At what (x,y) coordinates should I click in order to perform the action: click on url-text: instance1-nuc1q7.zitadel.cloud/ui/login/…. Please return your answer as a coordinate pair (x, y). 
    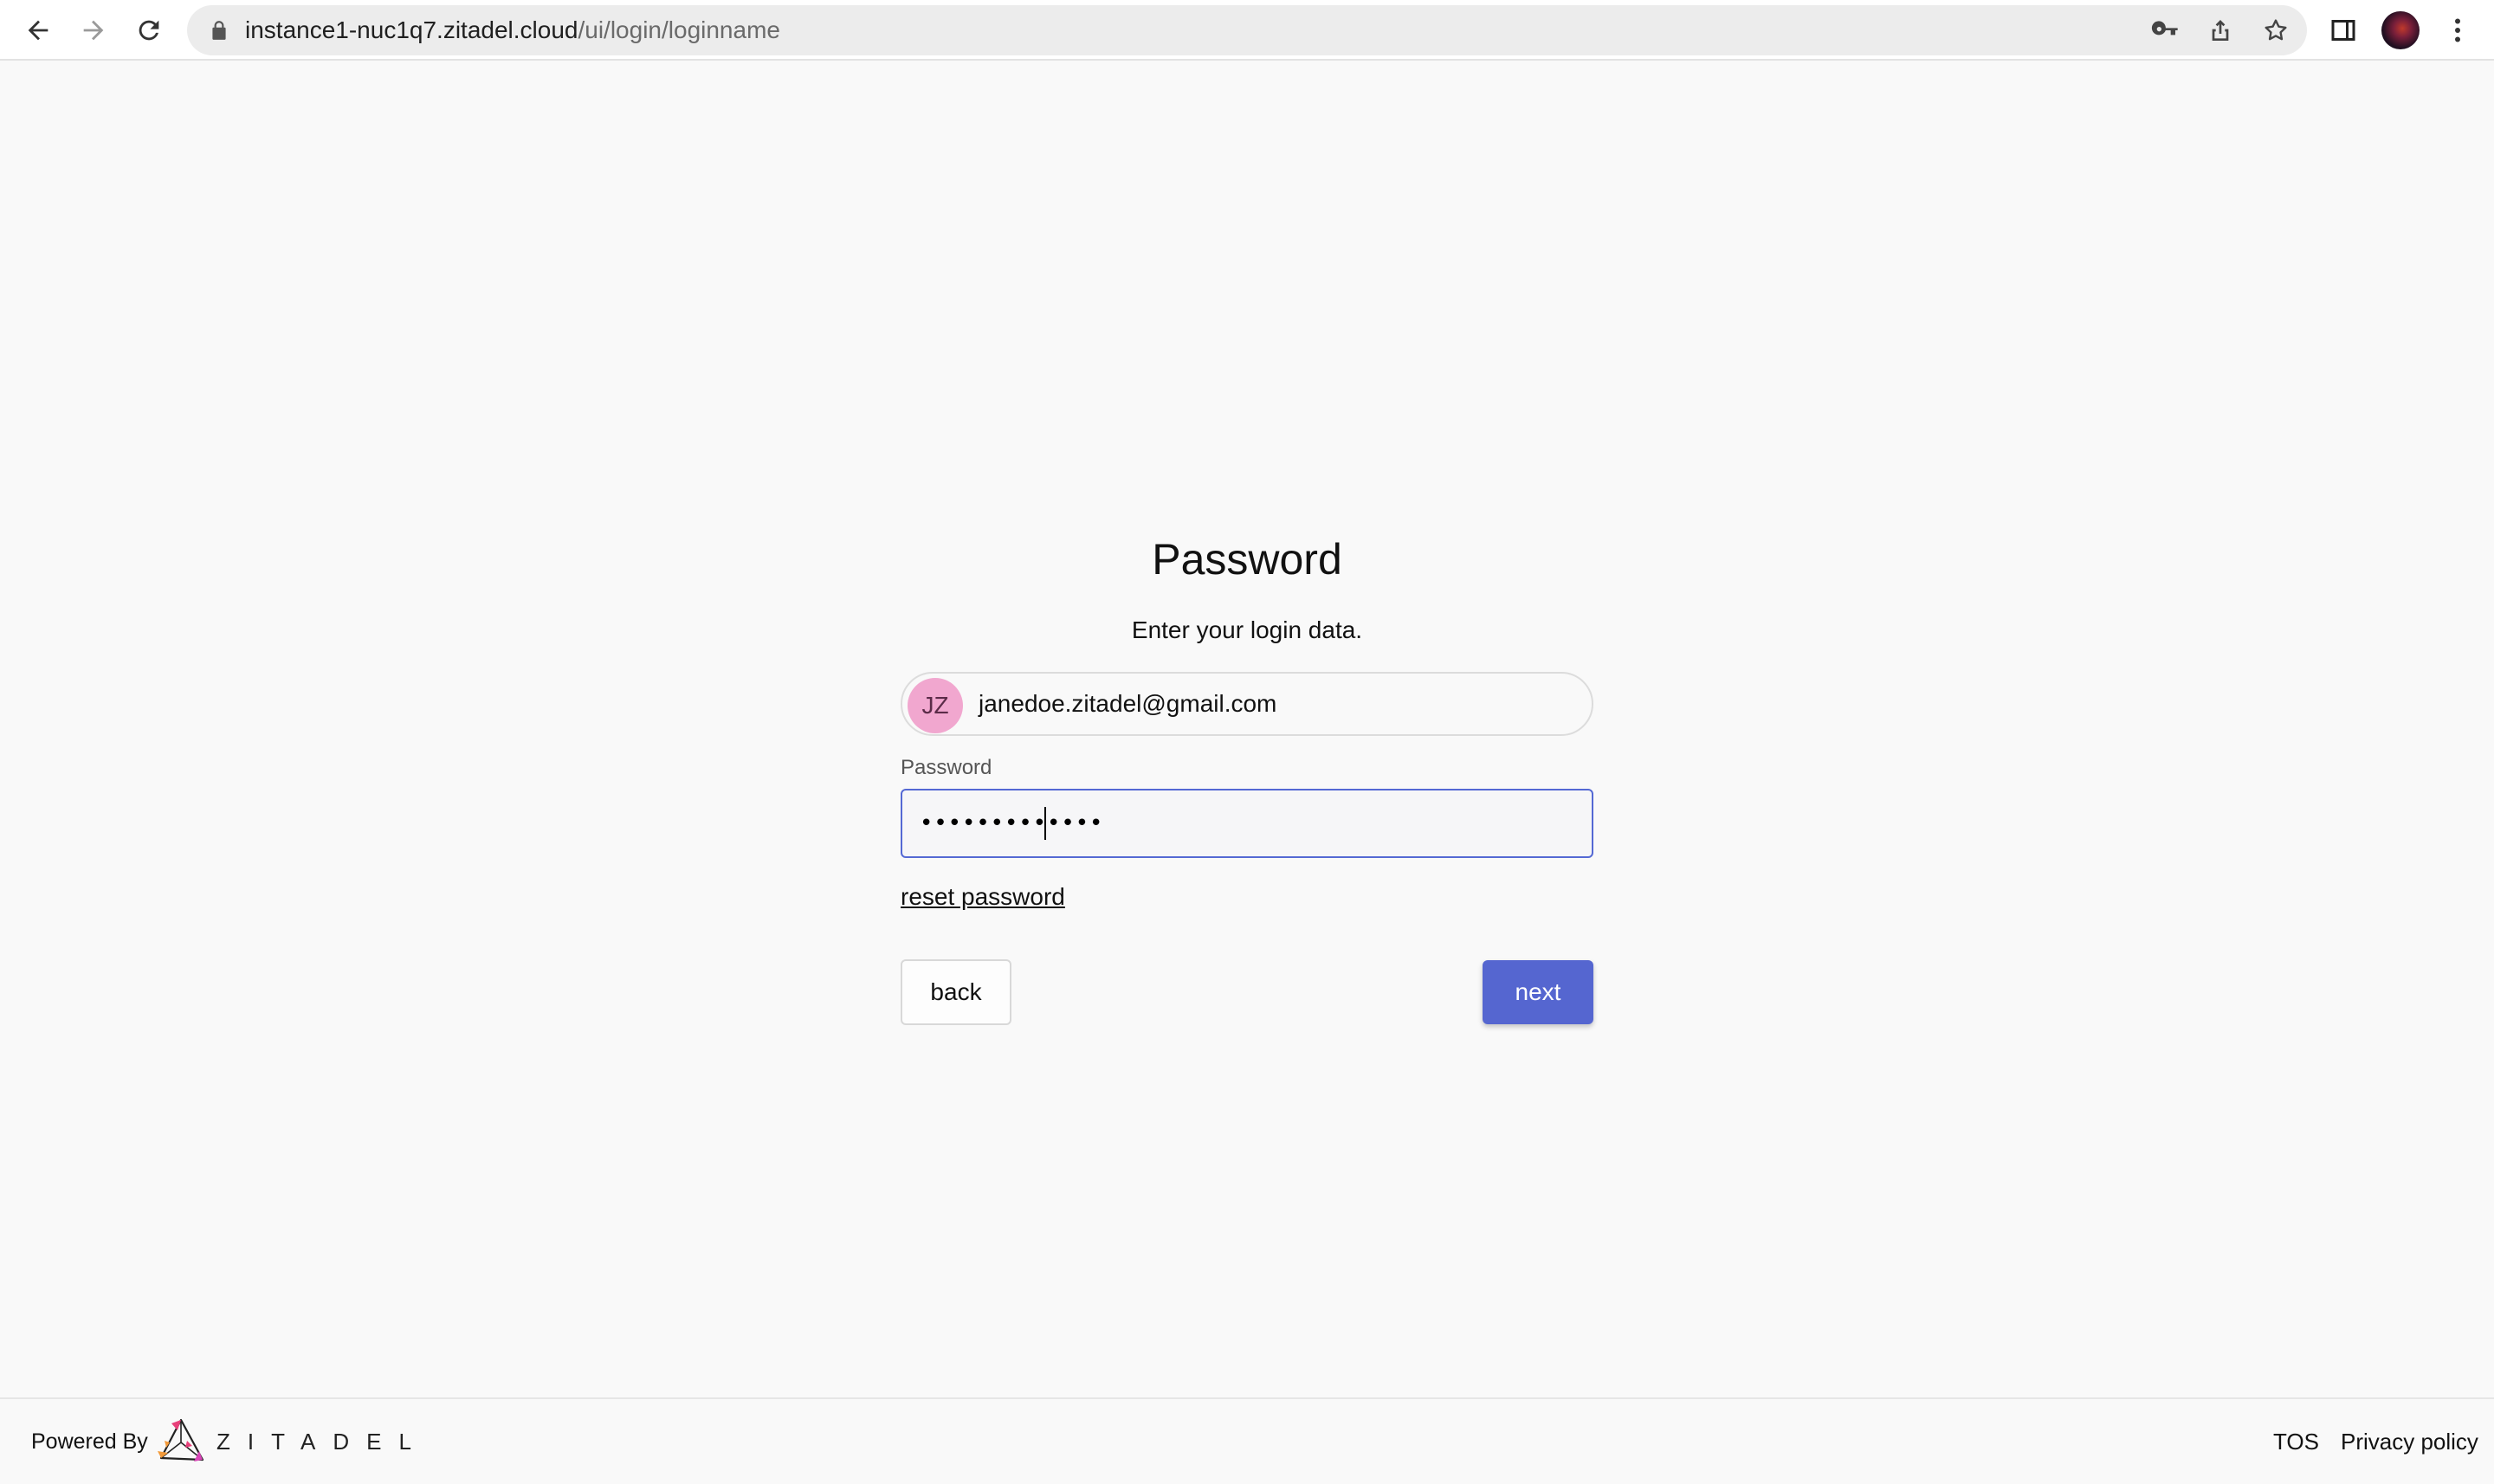
    Looking at the image, I should click on (512, 30).